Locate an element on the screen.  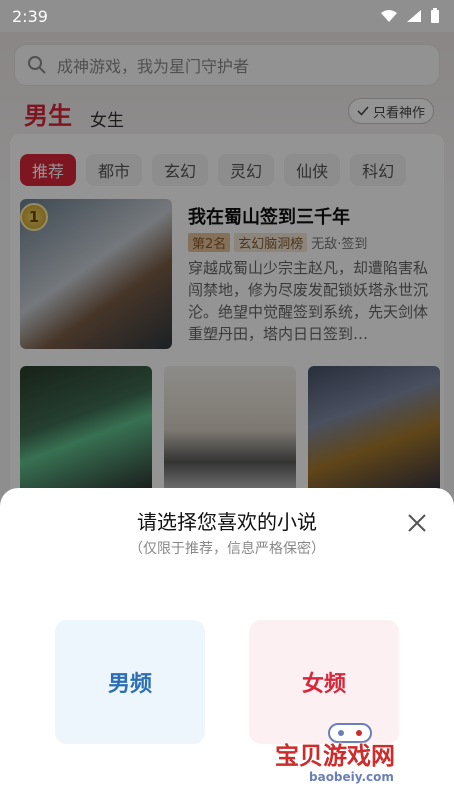
sheet-subtitle: （仅限于推荐，信息严格保密） is located at coordinates (227, 549).